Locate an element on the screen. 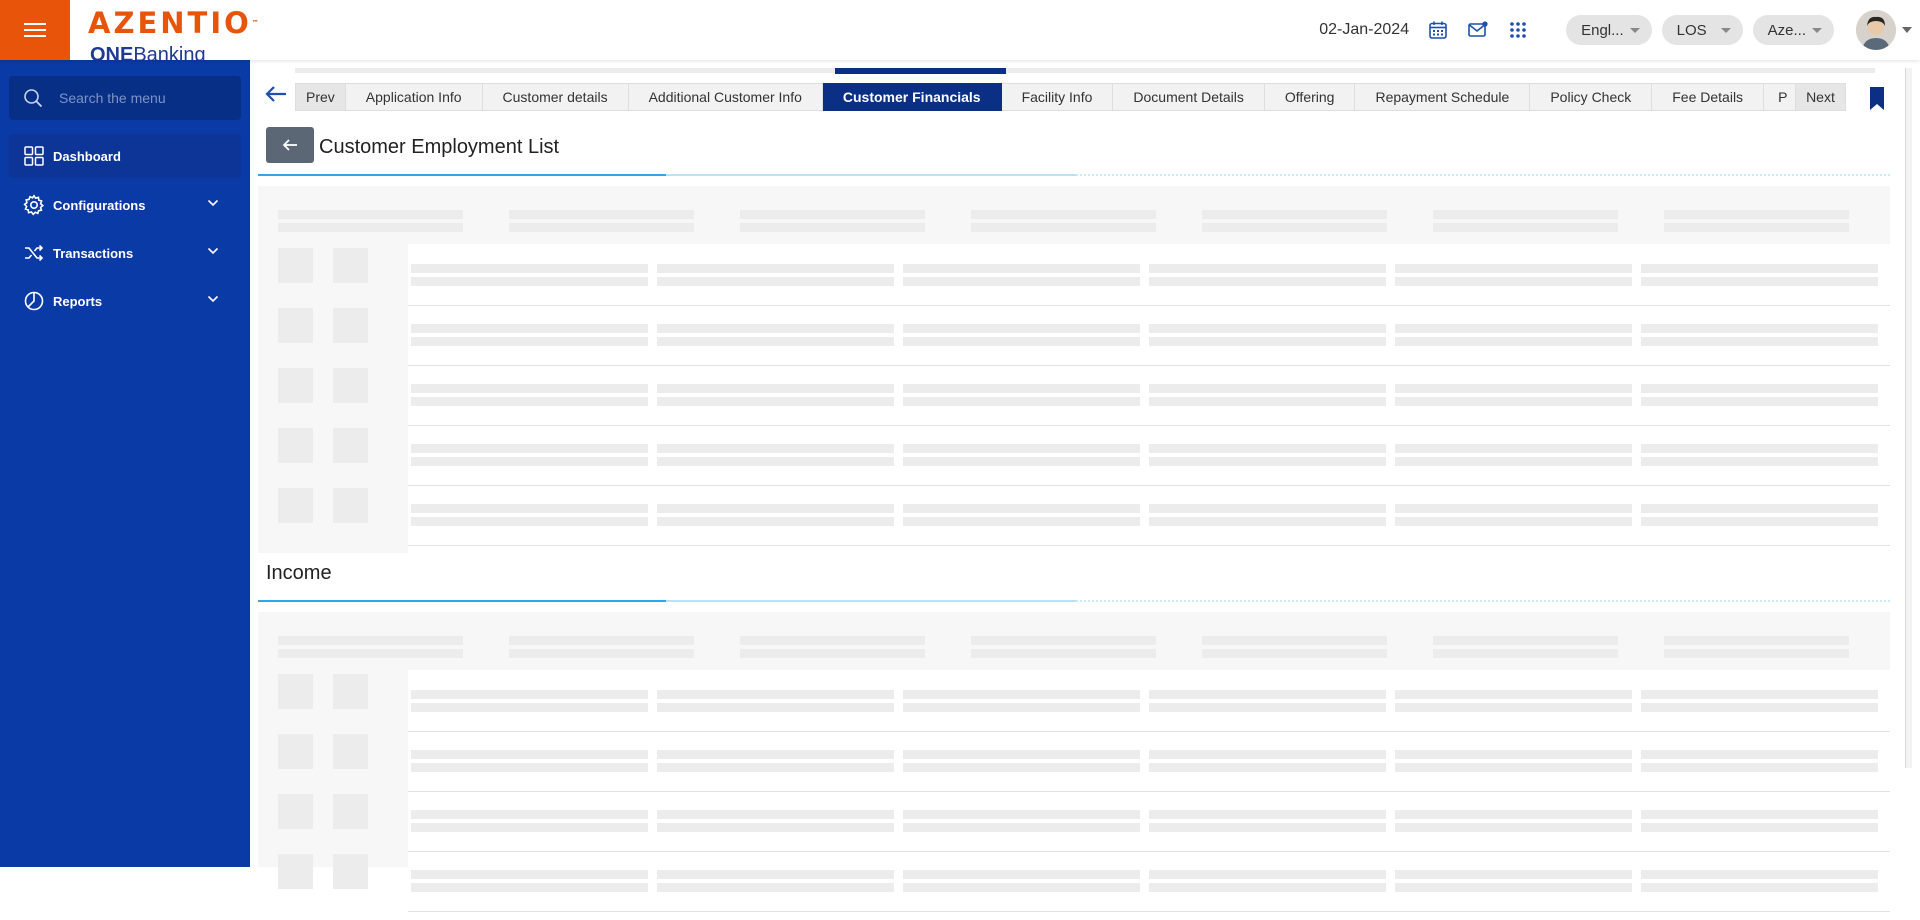 The width and height of the screenshot is (1920, 920). tab-application-info: Application Info is located at coordinates (414, 97).